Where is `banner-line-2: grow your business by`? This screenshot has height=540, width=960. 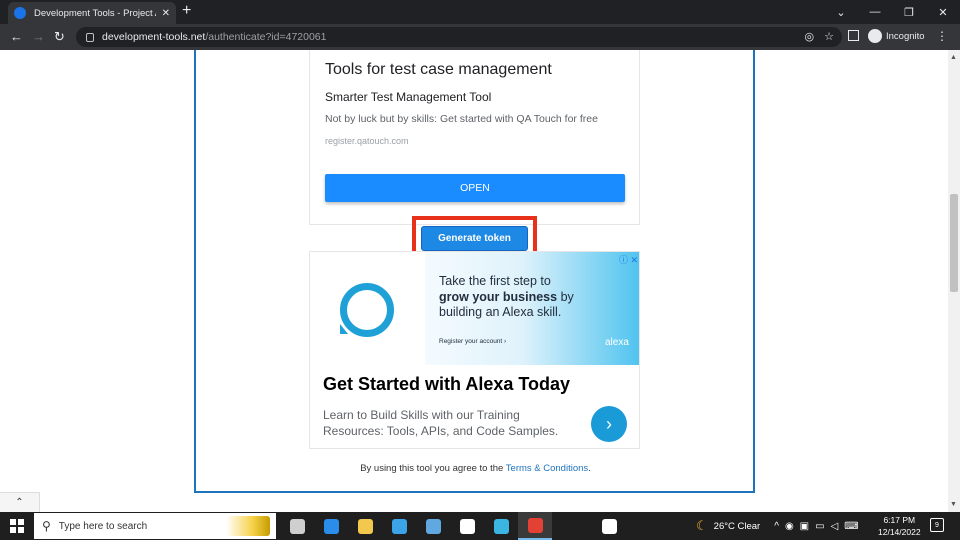
banner-line-2: grow your business by is located at coordinates (506, 297).